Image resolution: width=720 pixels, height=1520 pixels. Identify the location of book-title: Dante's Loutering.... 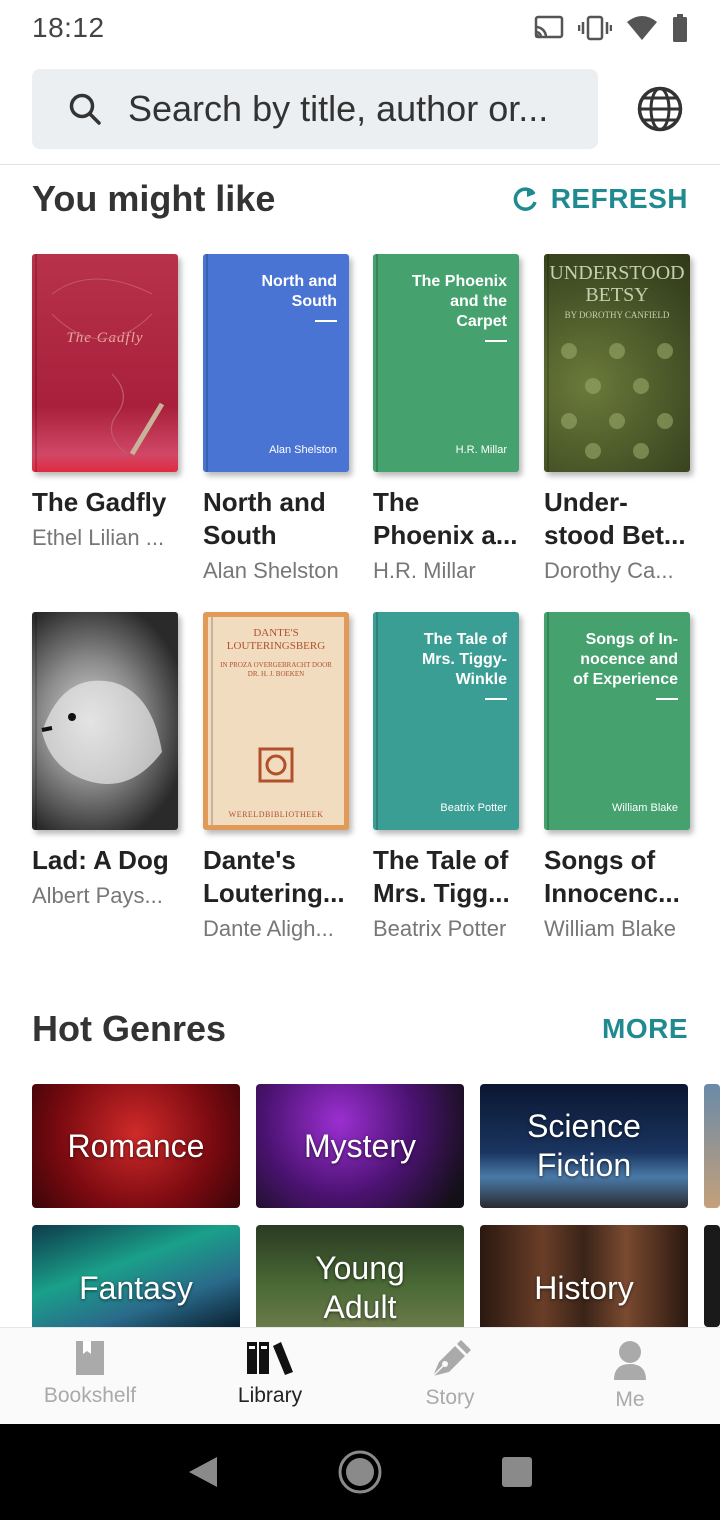
(274, 876).